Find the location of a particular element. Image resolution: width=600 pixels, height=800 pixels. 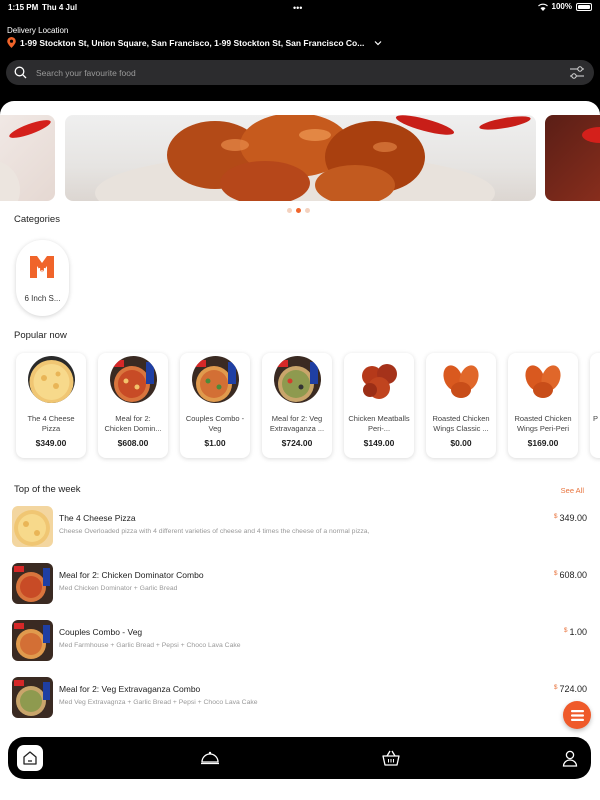

brand-logo-icon is located at coordinates (42, 267).